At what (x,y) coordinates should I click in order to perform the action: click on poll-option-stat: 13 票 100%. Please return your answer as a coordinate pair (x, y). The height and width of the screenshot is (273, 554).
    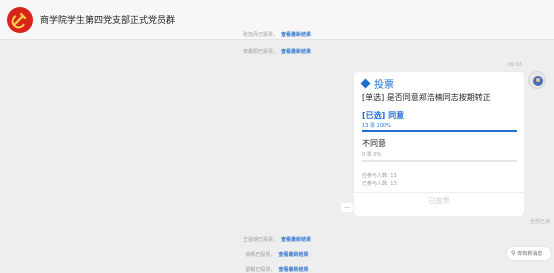
    Looking at the image, I should click on (376, 126).